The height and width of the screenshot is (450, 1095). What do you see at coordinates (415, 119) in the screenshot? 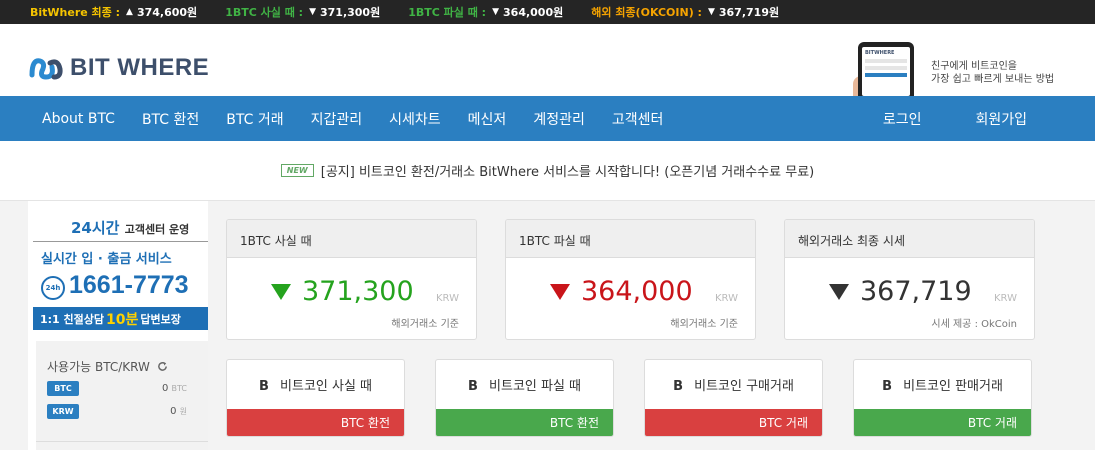
I see `nav-item-price-chart: 시세차트` at bounding box center [415, 119].